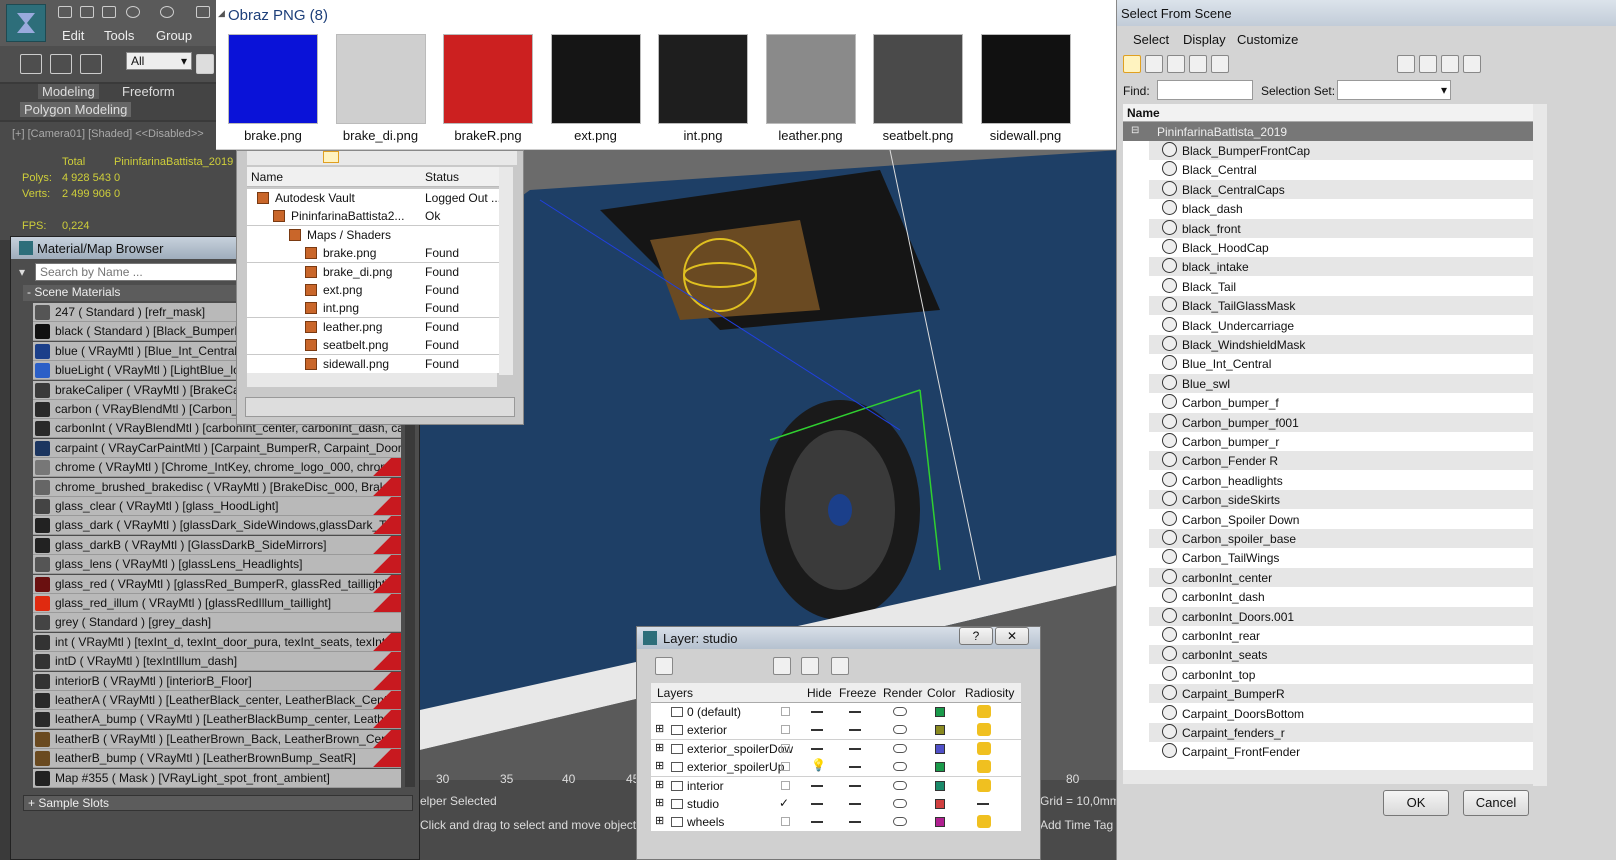  What do you see at coordinates (1026, 135) in the screenshot?
I see `png-filename: sidewall.png` at bounding box center [1026, 135].